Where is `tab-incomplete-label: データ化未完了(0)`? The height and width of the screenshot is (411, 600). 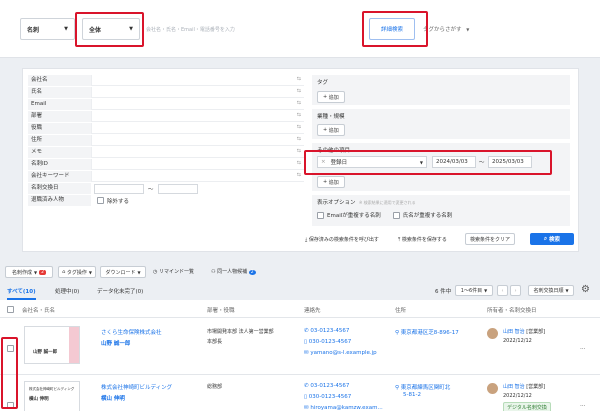 tab-incomplete-label: データ化未完了(0) is located at coordinates (120, 292).